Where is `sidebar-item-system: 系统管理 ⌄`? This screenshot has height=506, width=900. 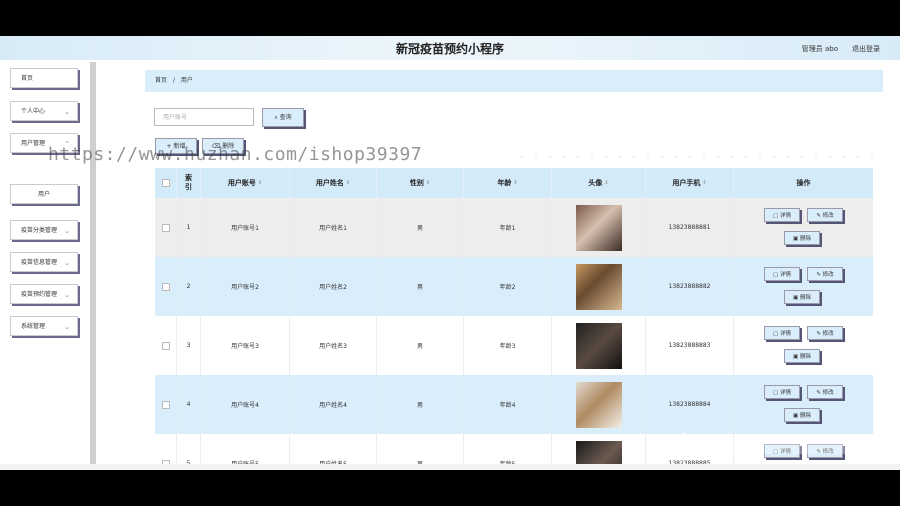 sidebar-item-system: 系统管理 ⌄ is located at coordinates (44, 326).